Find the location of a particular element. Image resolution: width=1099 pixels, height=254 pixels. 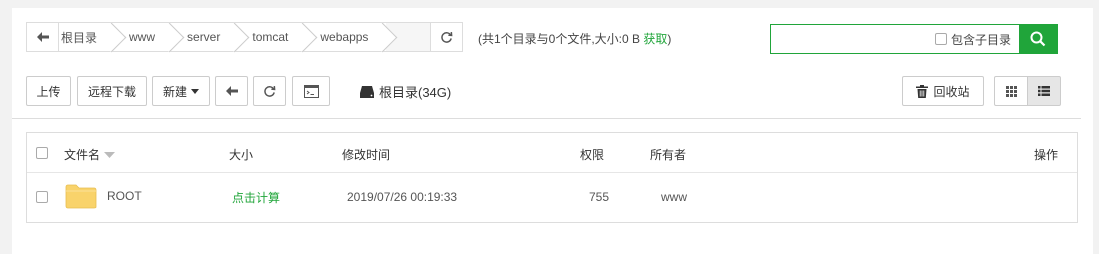

search-button is located at coordinates (1038, 39).